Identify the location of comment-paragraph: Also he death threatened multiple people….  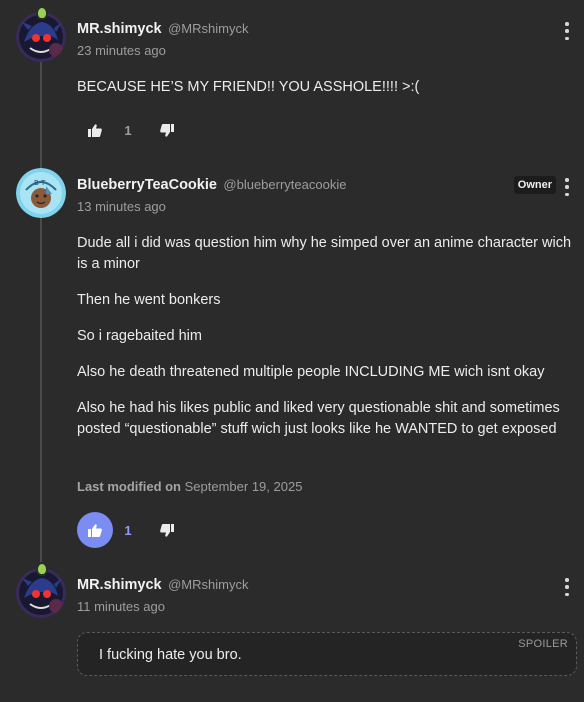
(311, 372).